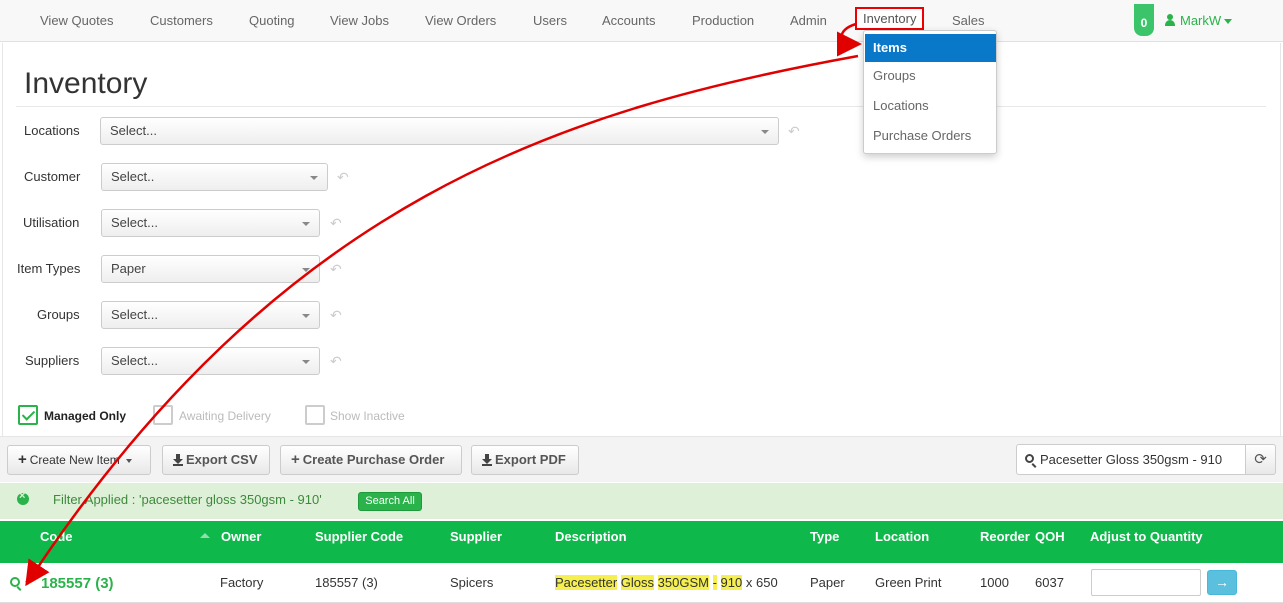 This screenshot has width=1283, height=603. What do you see at coordinates (214, 177) in the screenshot?
I see `customer-select: Select..` at bounding box center [214, 177].